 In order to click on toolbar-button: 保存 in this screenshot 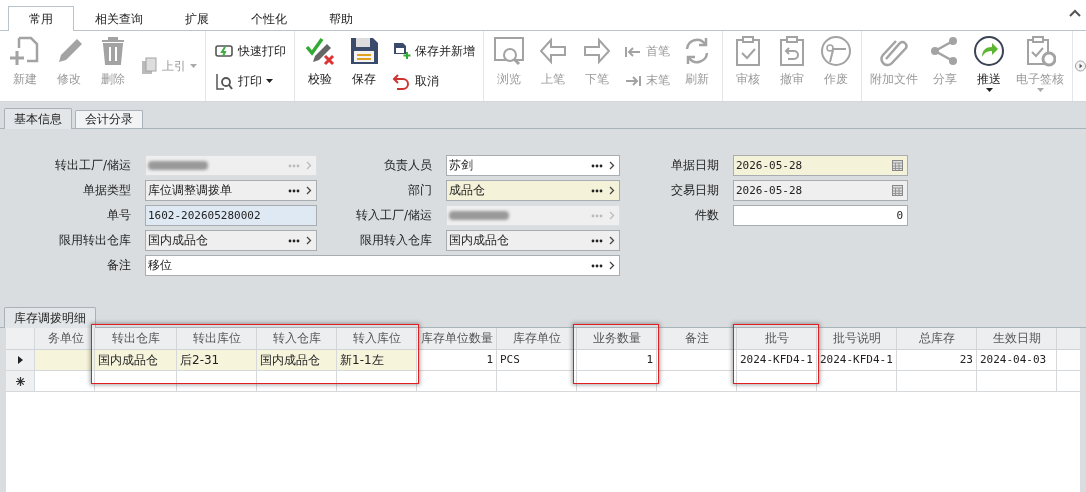, I will do `click(364, 66)`.